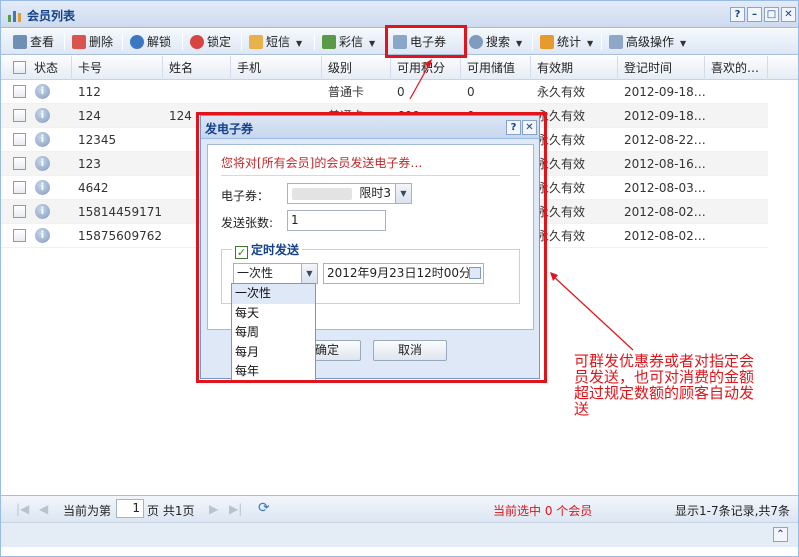  Describe the element at coordinates (496, 68) in the screenshot. I see `col-balance: 可用储值` at that location.